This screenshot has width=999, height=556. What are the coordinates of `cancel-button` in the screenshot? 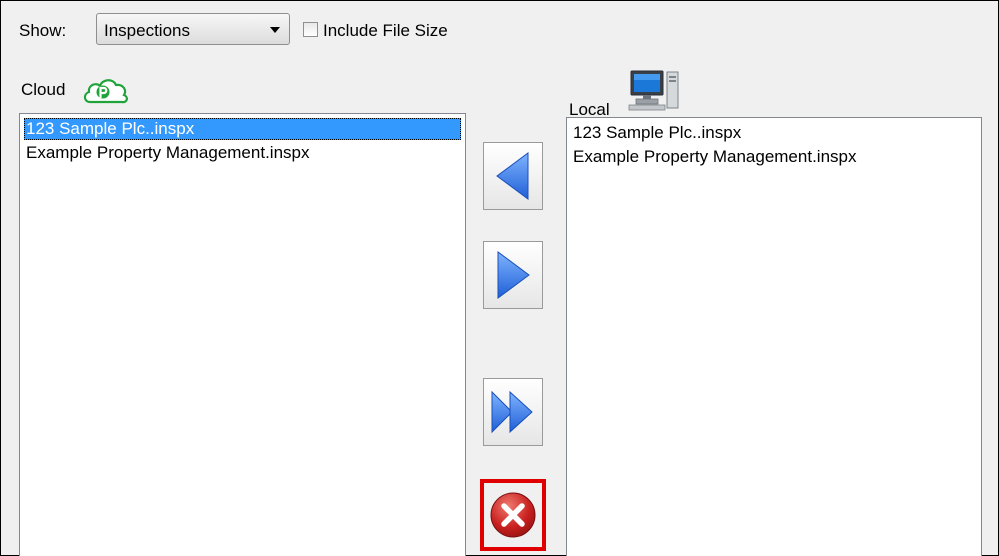 It's located at (513, 515).